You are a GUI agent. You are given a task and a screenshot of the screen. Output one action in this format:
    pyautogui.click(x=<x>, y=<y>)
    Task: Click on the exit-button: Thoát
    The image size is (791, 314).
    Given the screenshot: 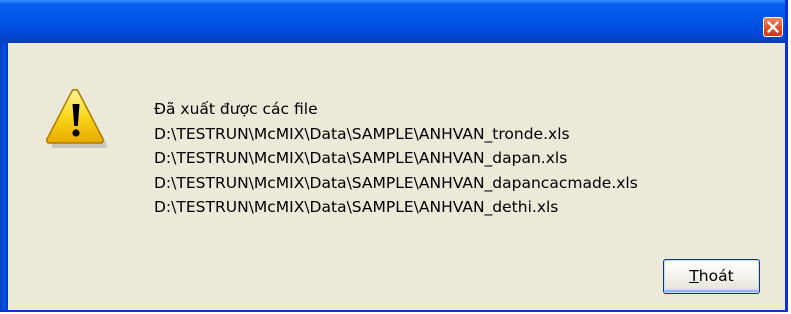 What is the action you would take?
    pyautogui.click(x=711, y=276)
    